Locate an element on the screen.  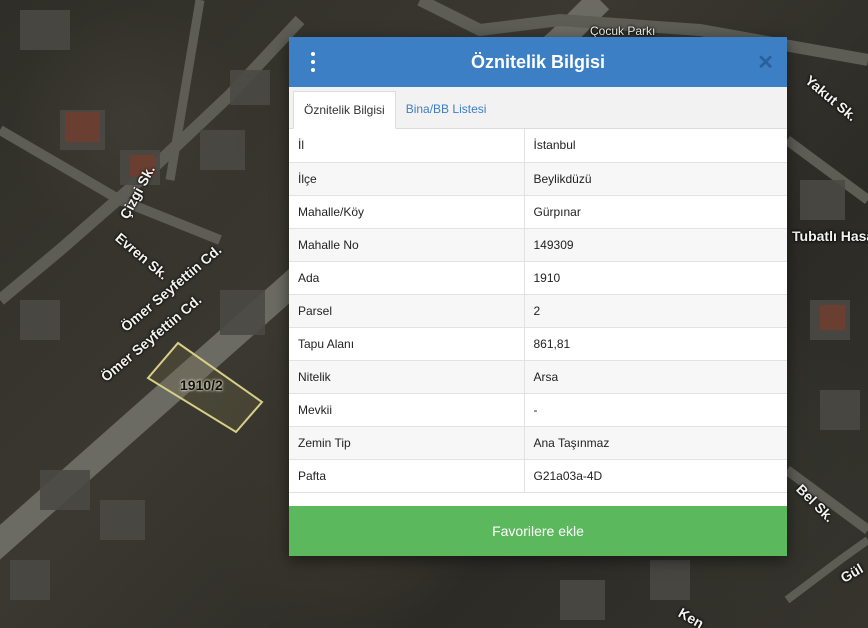
table-row: İl İstanbul is located at coordinates (538, 146).